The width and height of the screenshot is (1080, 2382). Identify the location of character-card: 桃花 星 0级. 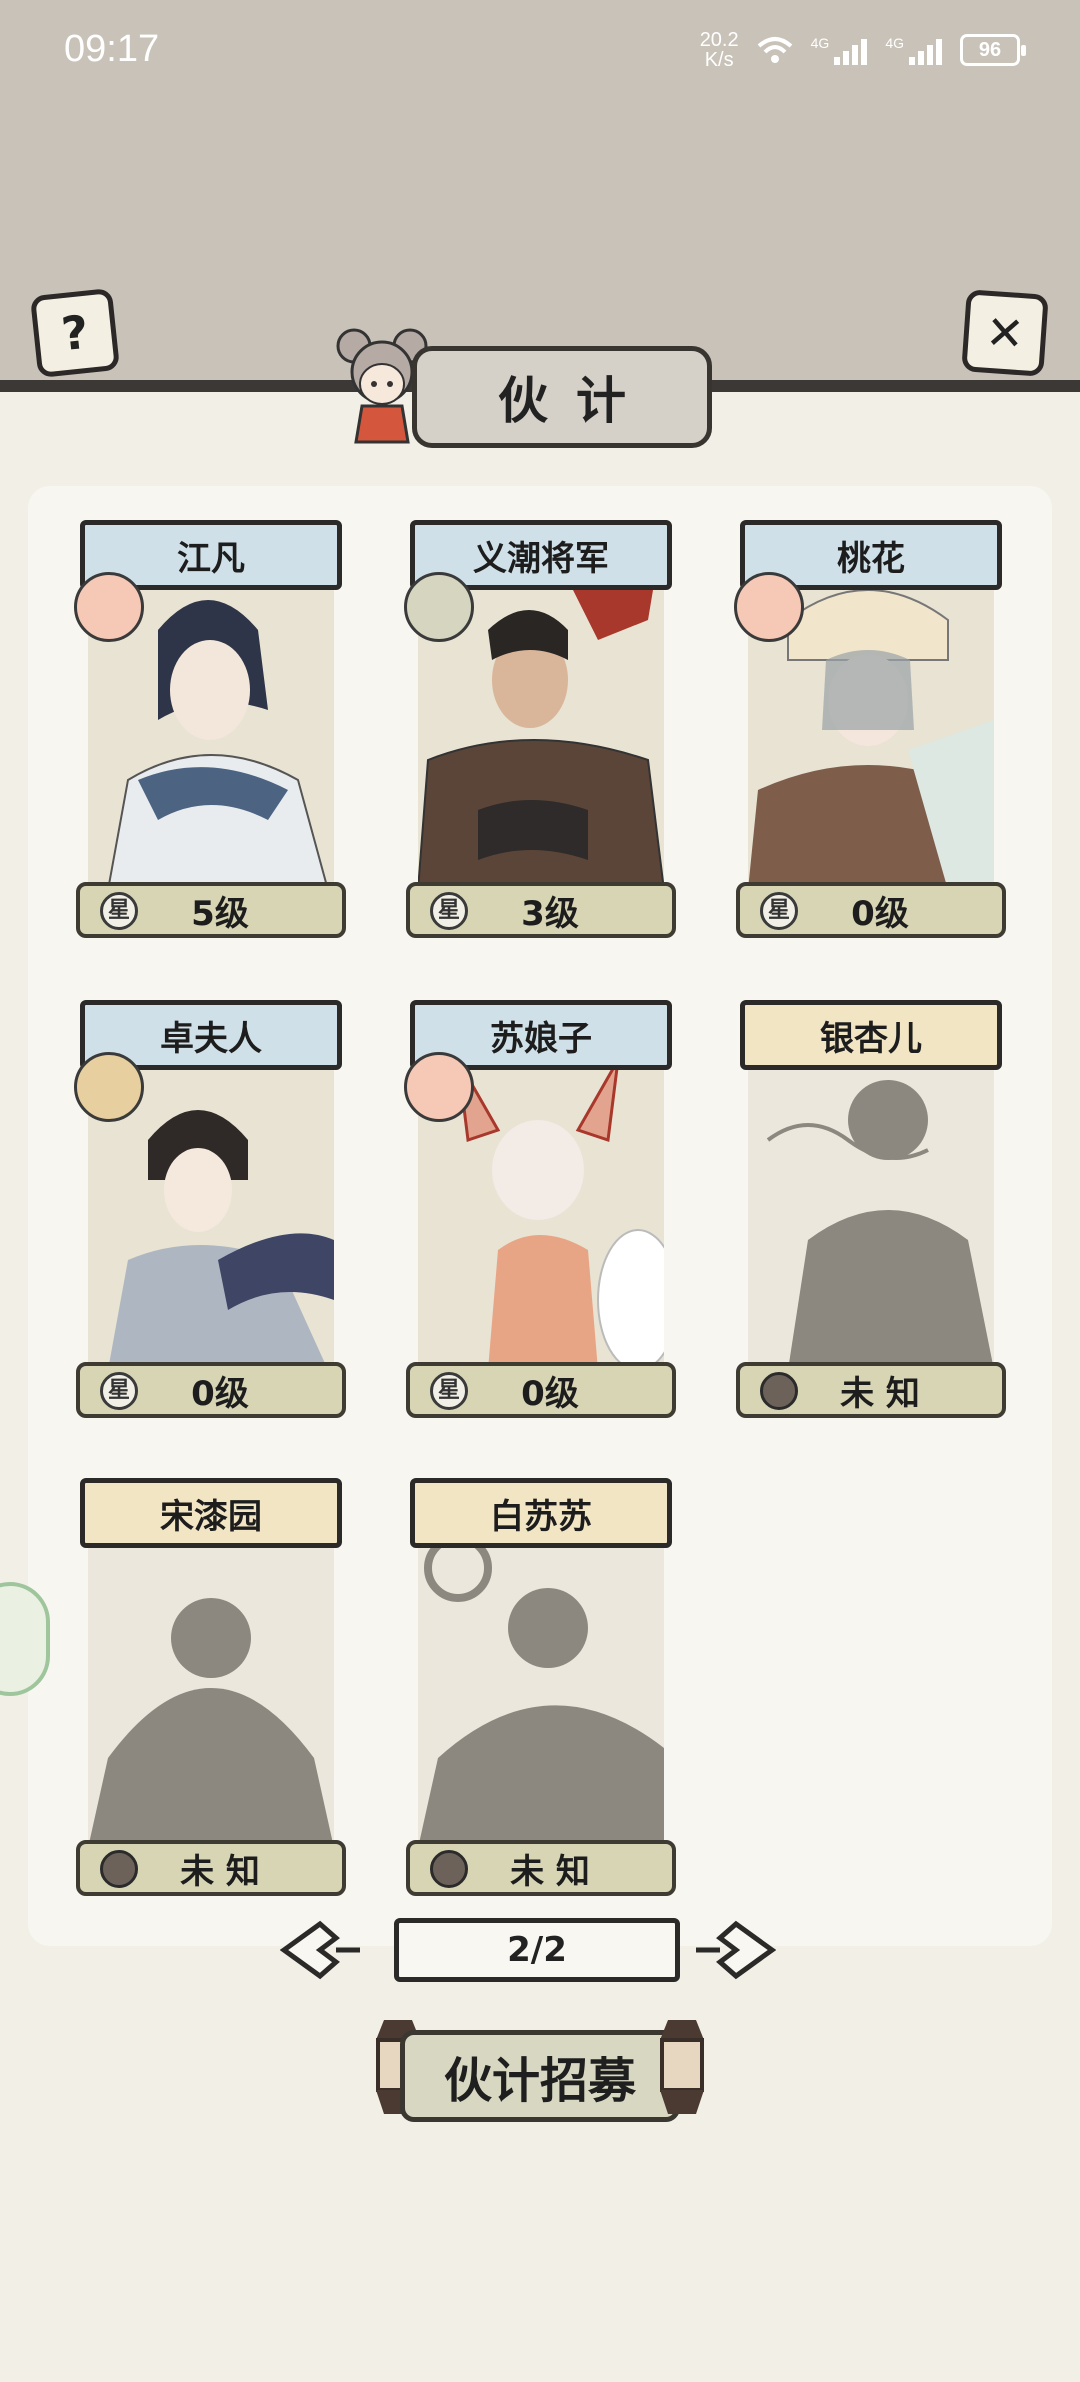
(870, 730).